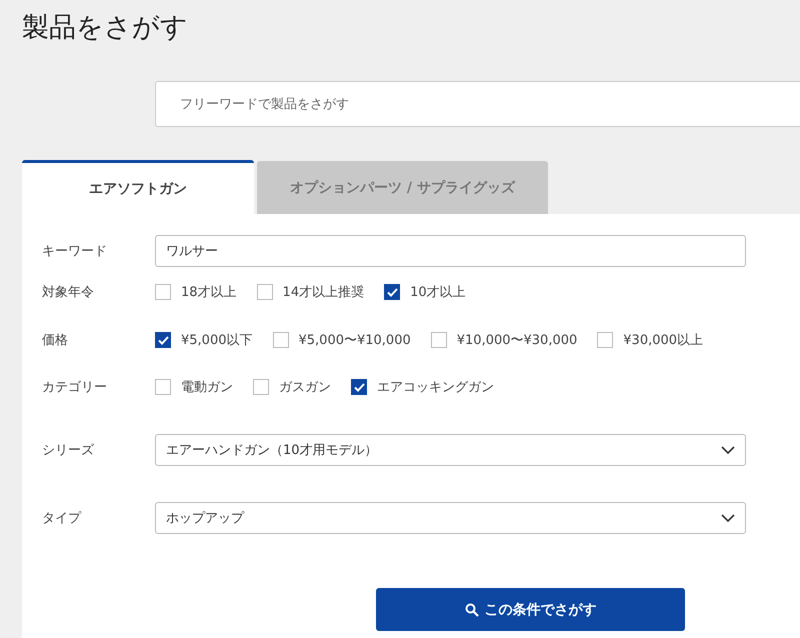 The height and width of the screenshot is (638, 800). Describe the element at coordinates (477, 104) in the screenshot. I see `search-field: フリーワードで製品をさがす` at that location.